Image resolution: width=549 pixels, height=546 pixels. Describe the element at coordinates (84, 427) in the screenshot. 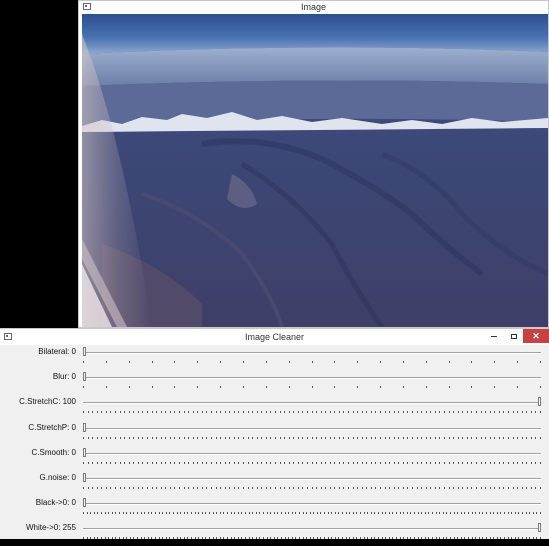

I see `slider-thumb-cstretchp` at that location.